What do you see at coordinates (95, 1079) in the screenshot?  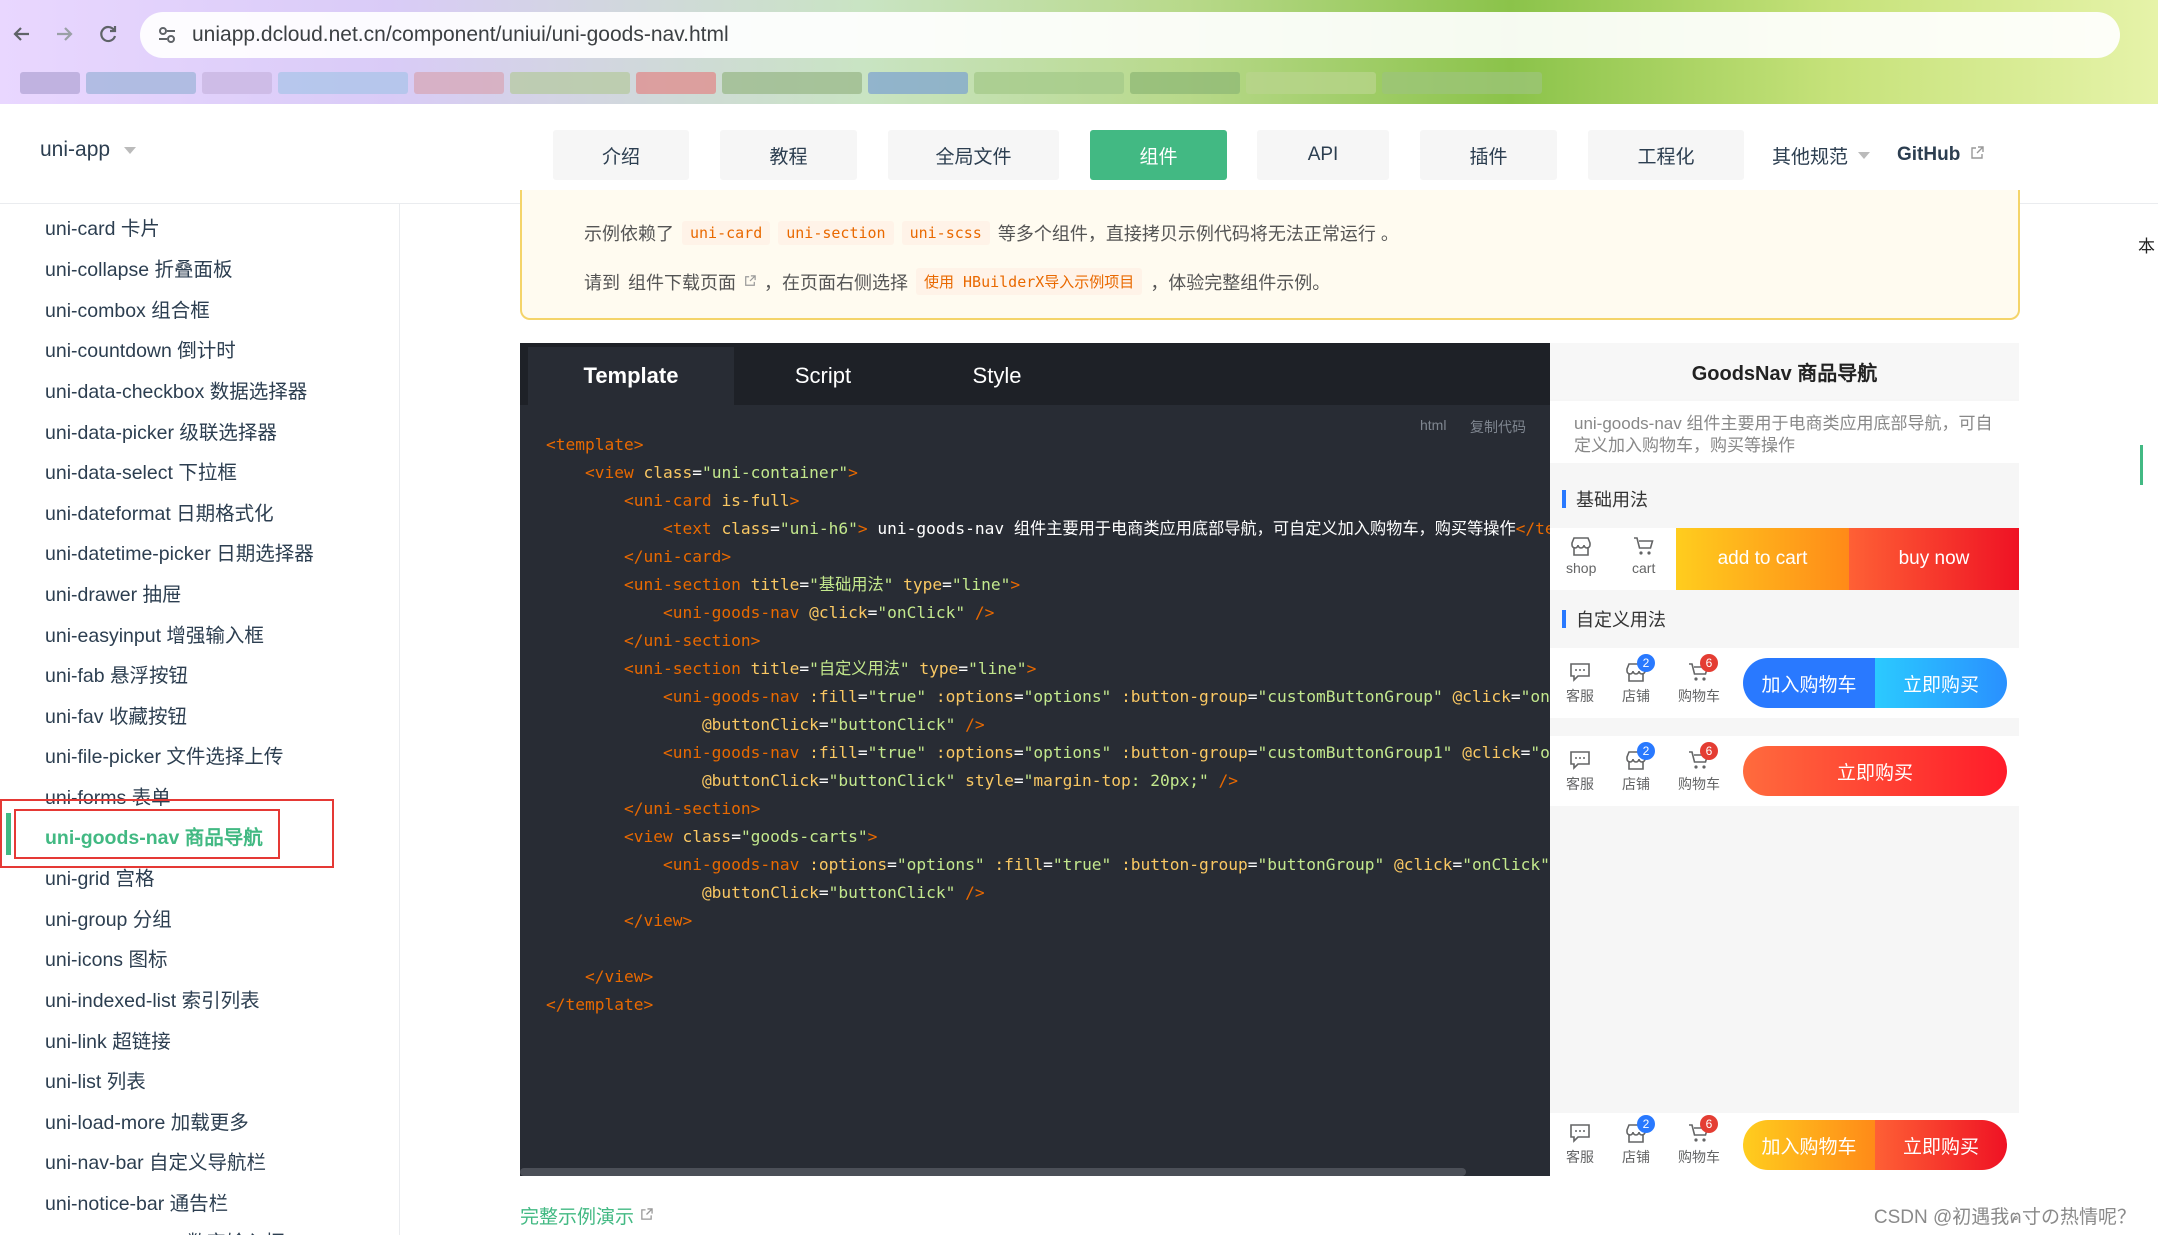 I see `sidebar-item-list: uni-list 列表` at bounding box center [95, 1079].